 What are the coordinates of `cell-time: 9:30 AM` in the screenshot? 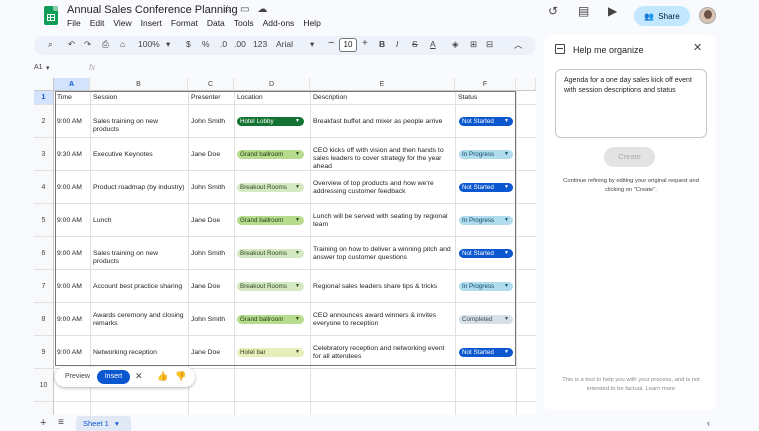 It's located at (72, 155).